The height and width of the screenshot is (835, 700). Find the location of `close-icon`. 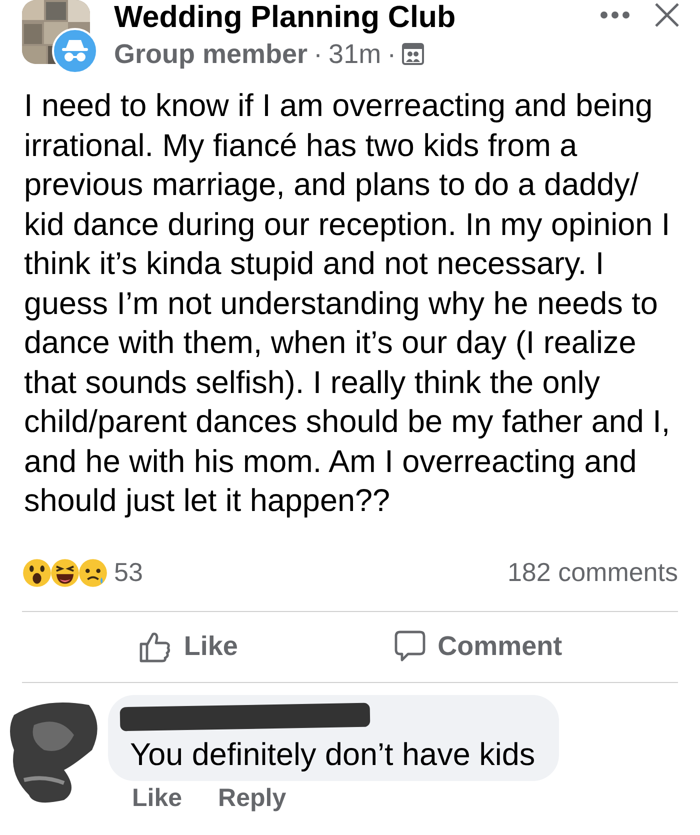

close-icon is located at coordinates (667, 15).